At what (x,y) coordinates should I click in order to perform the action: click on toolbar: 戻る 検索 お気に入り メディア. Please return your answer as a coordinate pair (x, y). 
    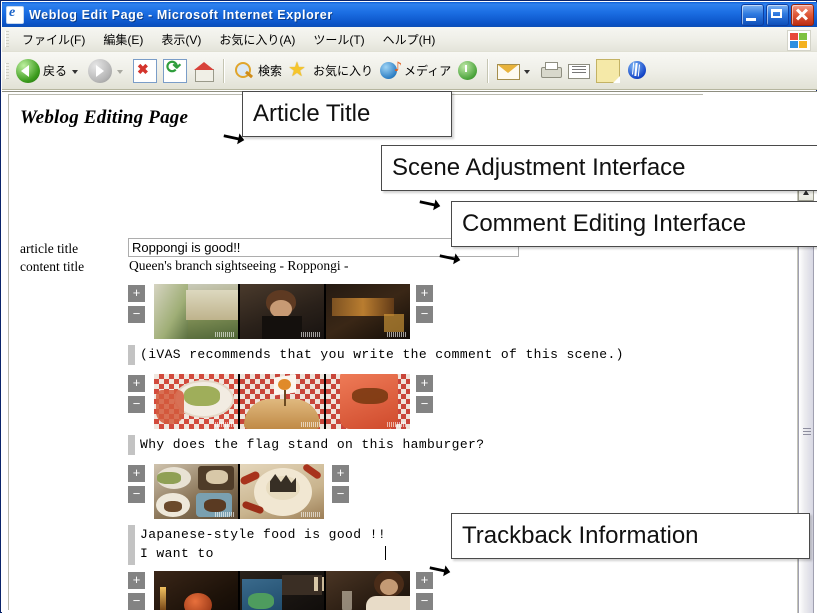
    Looking at the image, I should click on (409, 71).